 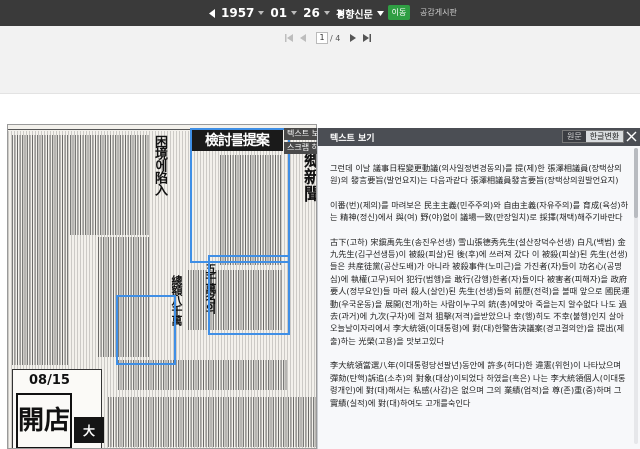 I want to click on last-page-button, so click(x=367, y=38).